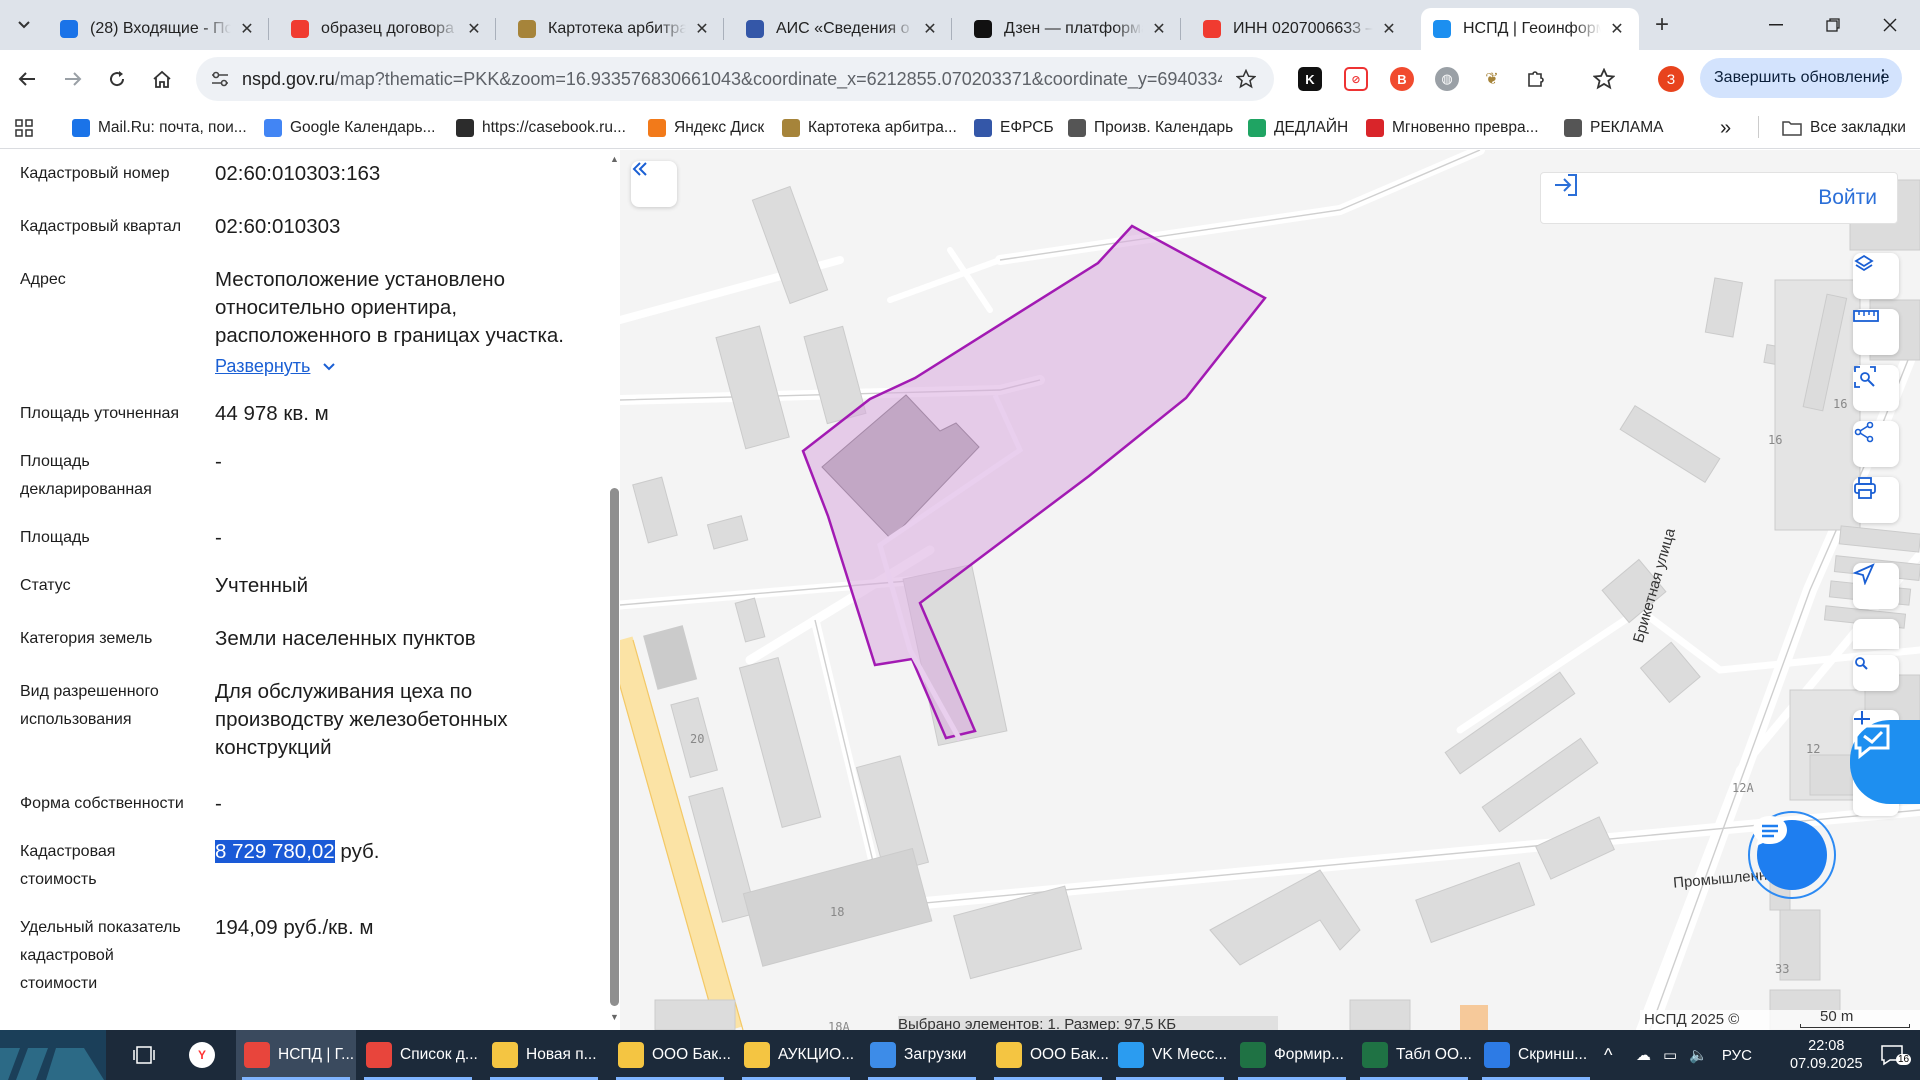 Image resolution: width=1920 pixels, height=1080 pixels. I want to click on notifications-button: 16, so click(1892, 1055).